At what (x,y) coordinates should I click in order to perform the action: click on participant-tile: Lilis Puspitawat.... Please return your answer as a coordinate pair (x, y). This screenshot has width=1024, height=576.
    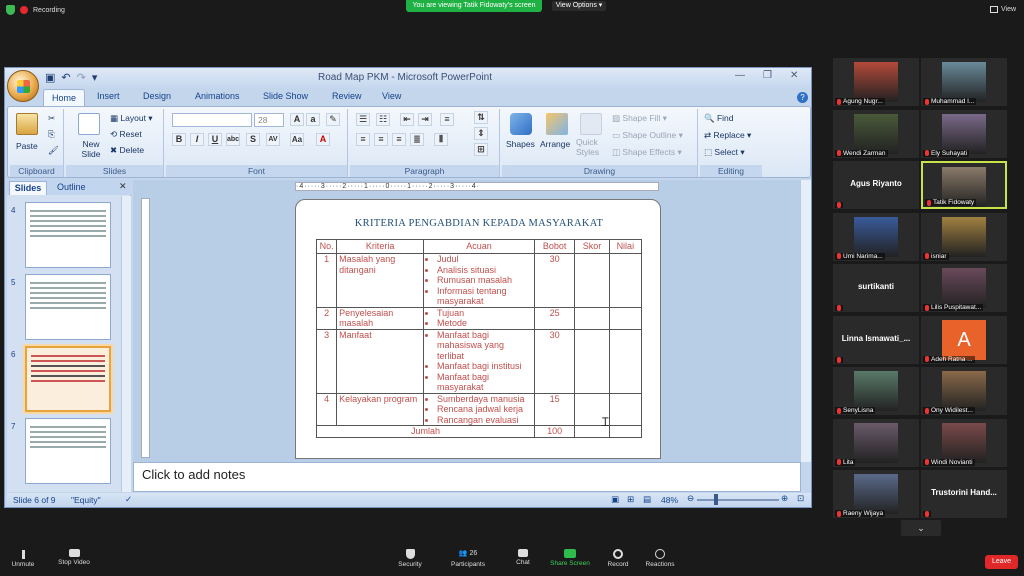
    Looking at the image, I should click on (964, 288).